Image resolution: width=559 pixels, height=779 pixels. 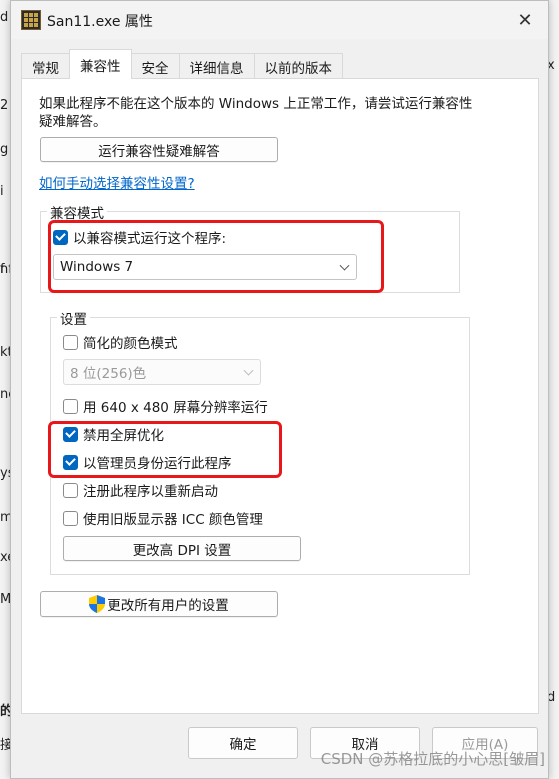 I want to click on window-title: San11.exe 属性, so click(x=100, y=22).